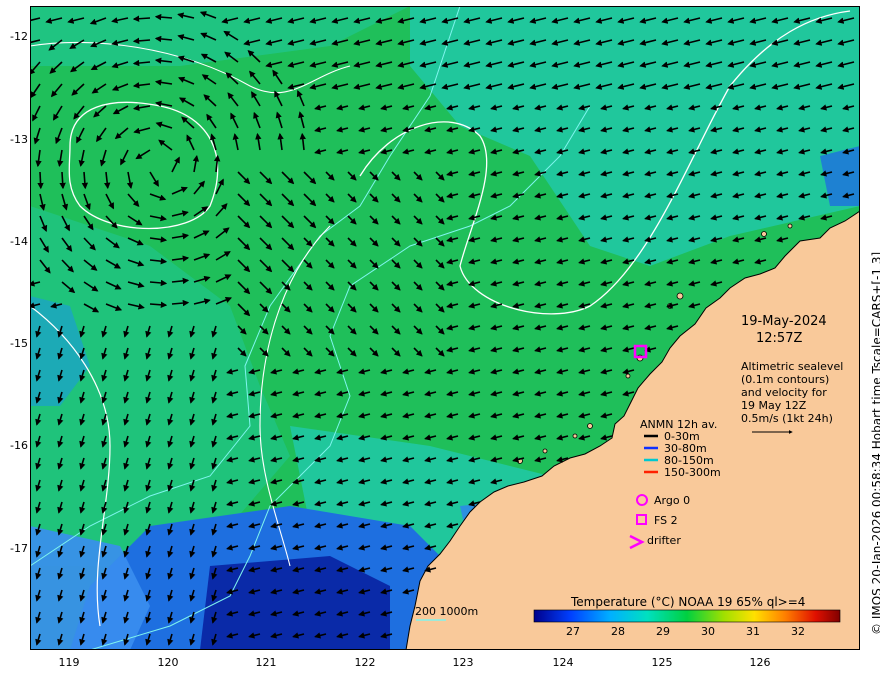  I want to click on y-tick-label: -12, so click(19, 36).